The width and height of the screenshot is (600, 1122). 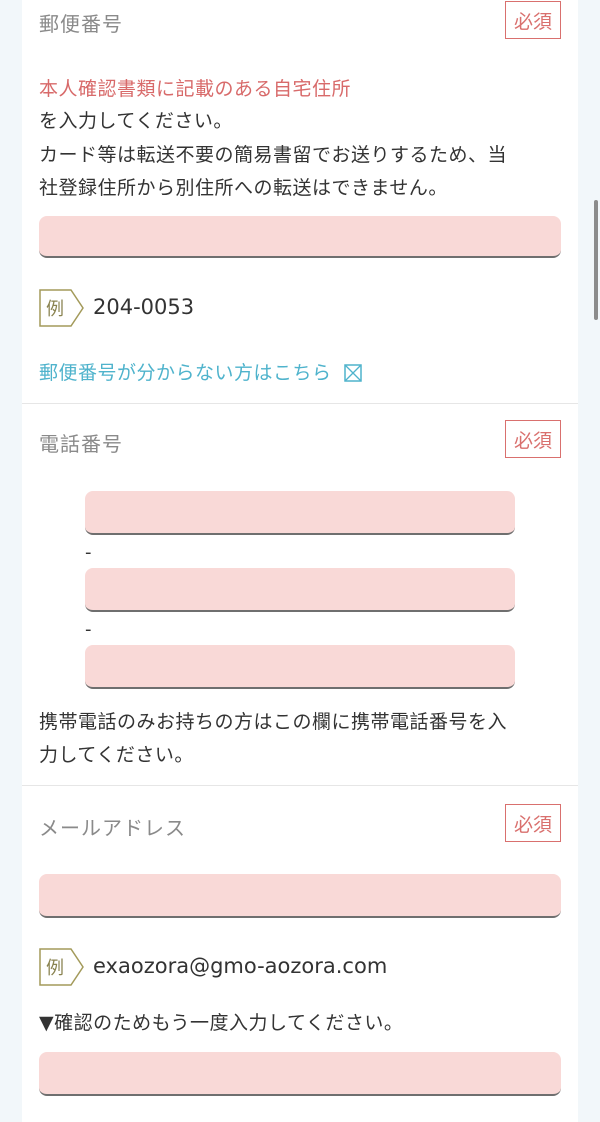 What do you see at coordinates (353, 373) in the screenshot?
I see `external-link-icon` at bounding box center [353, 373].